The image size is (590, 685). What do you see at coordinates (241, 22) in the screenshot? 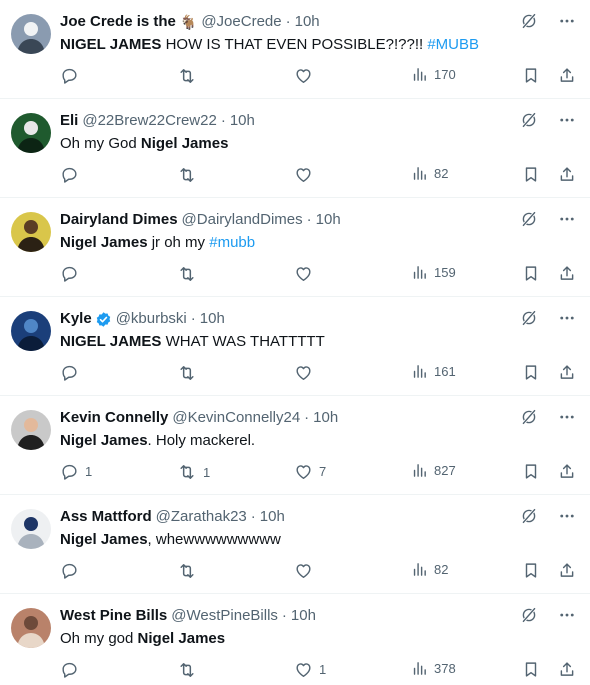
I see `user-handle: @JoeCrede` at bounding box center [241, 22].